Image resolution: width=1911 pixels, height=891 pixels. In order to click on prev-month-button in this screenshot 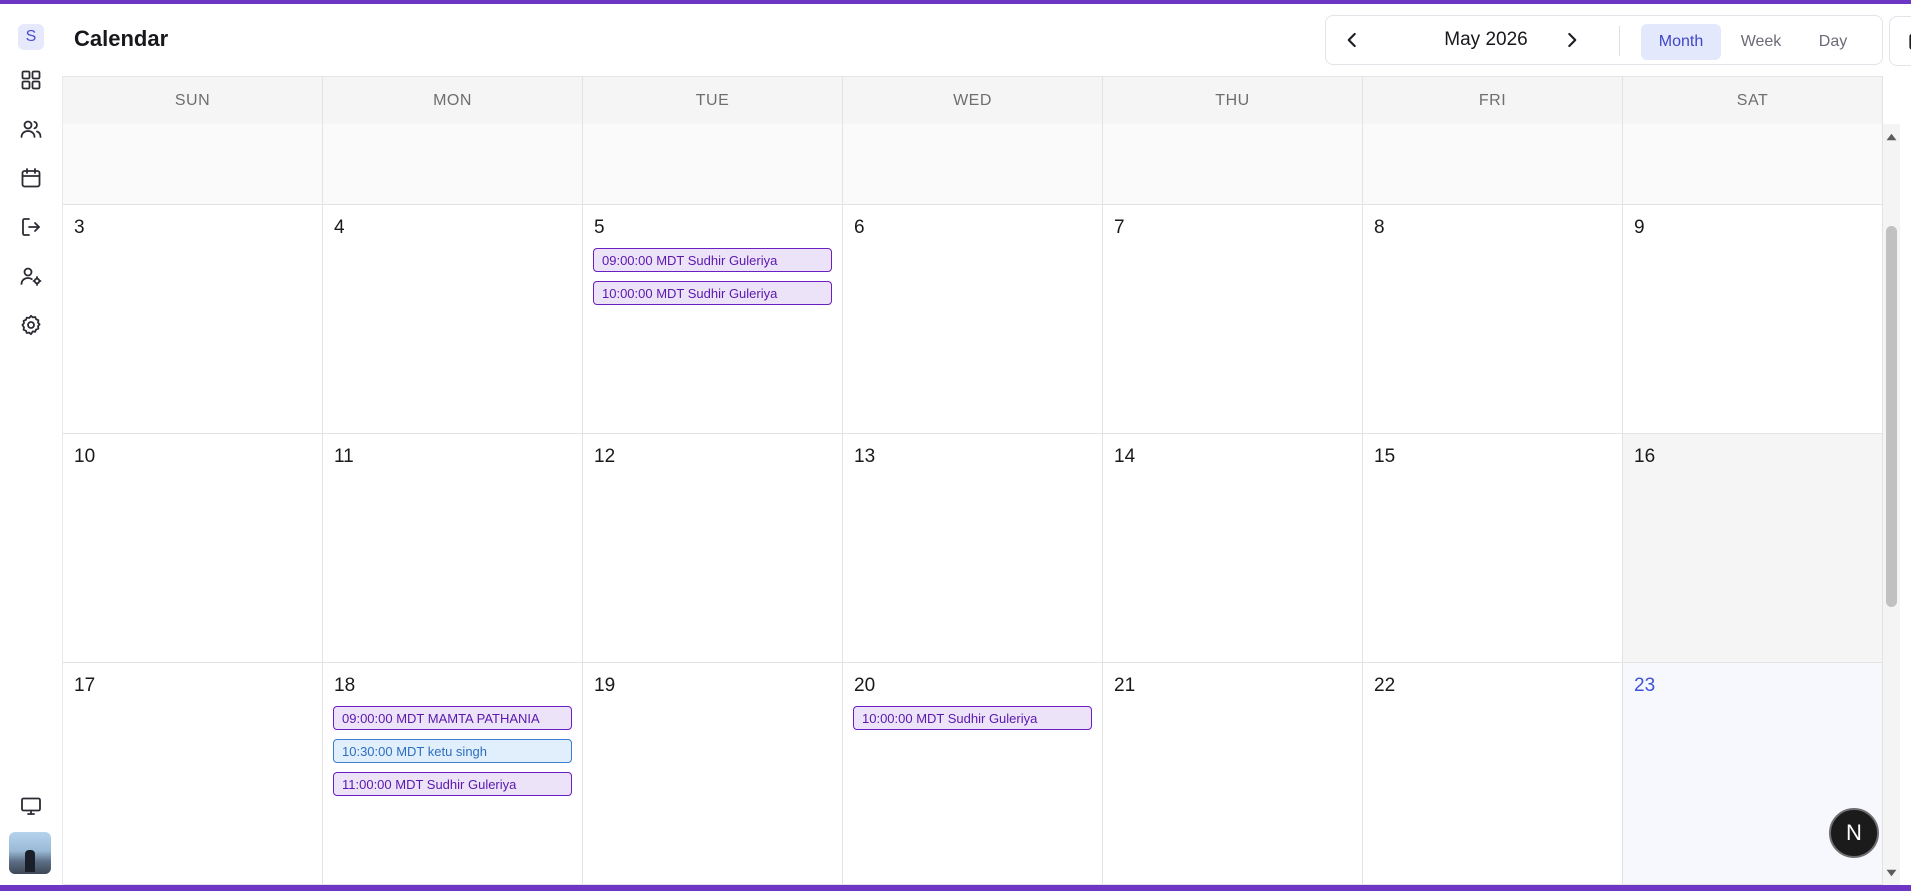, I will do `click(1352, 40)`.